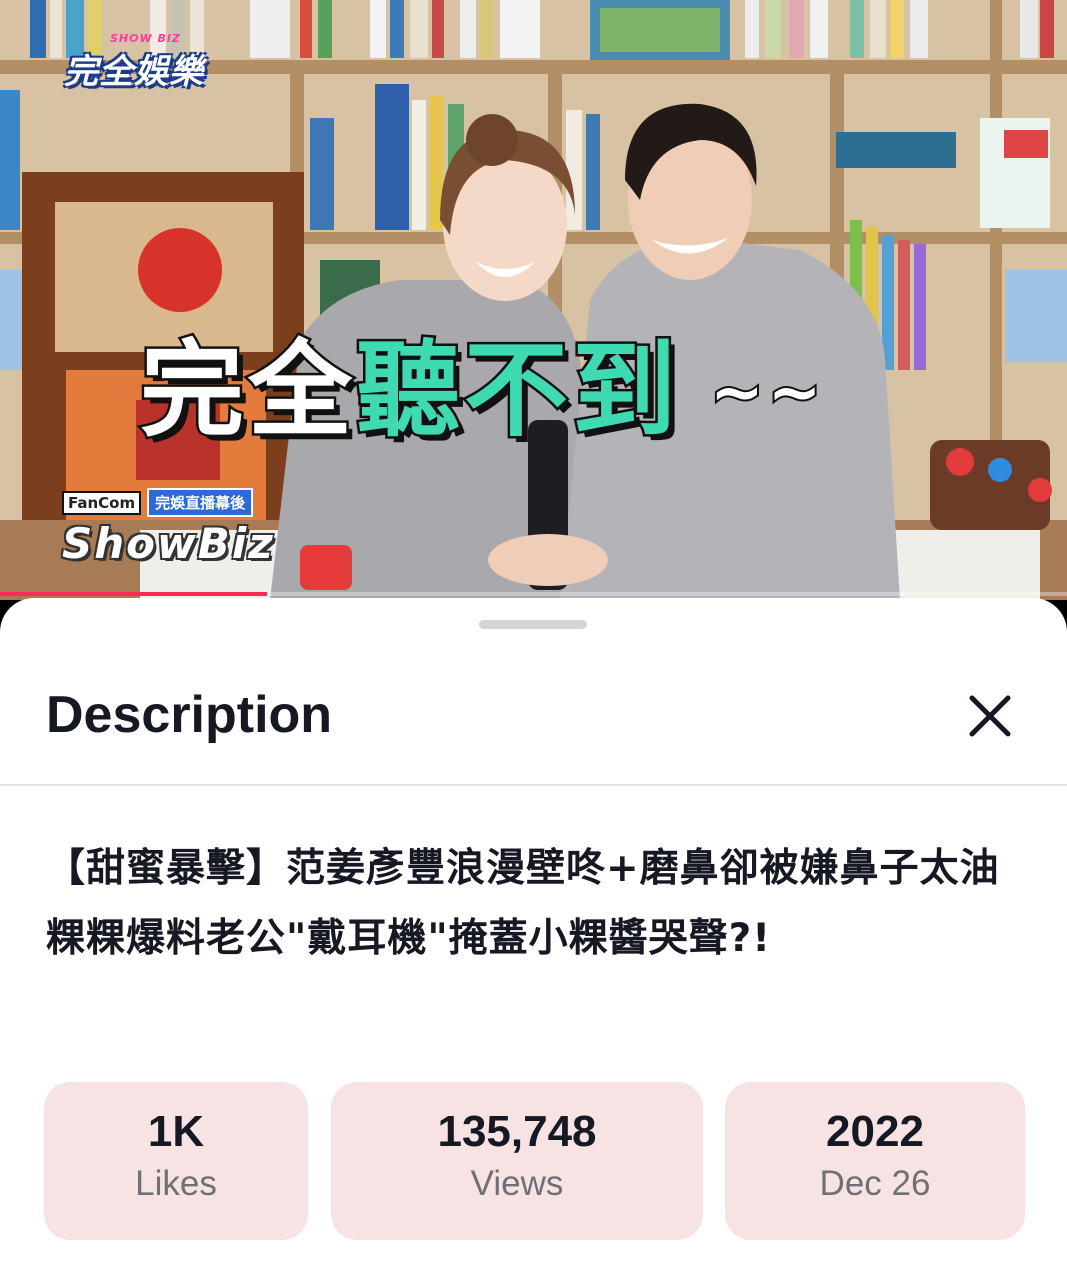  What do you see at coordinates (193, 390) in the screenshot?
I see `caption-char: 完` at bounding box center [193, 390].